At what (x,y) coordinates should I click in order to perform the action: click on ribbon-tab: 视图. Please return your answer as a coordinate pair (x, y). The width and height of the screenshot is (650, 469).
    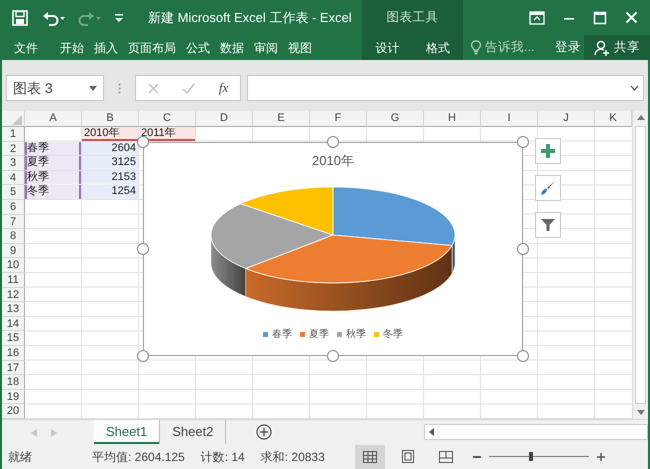
    Looking at the image, I should click on (300, 47).